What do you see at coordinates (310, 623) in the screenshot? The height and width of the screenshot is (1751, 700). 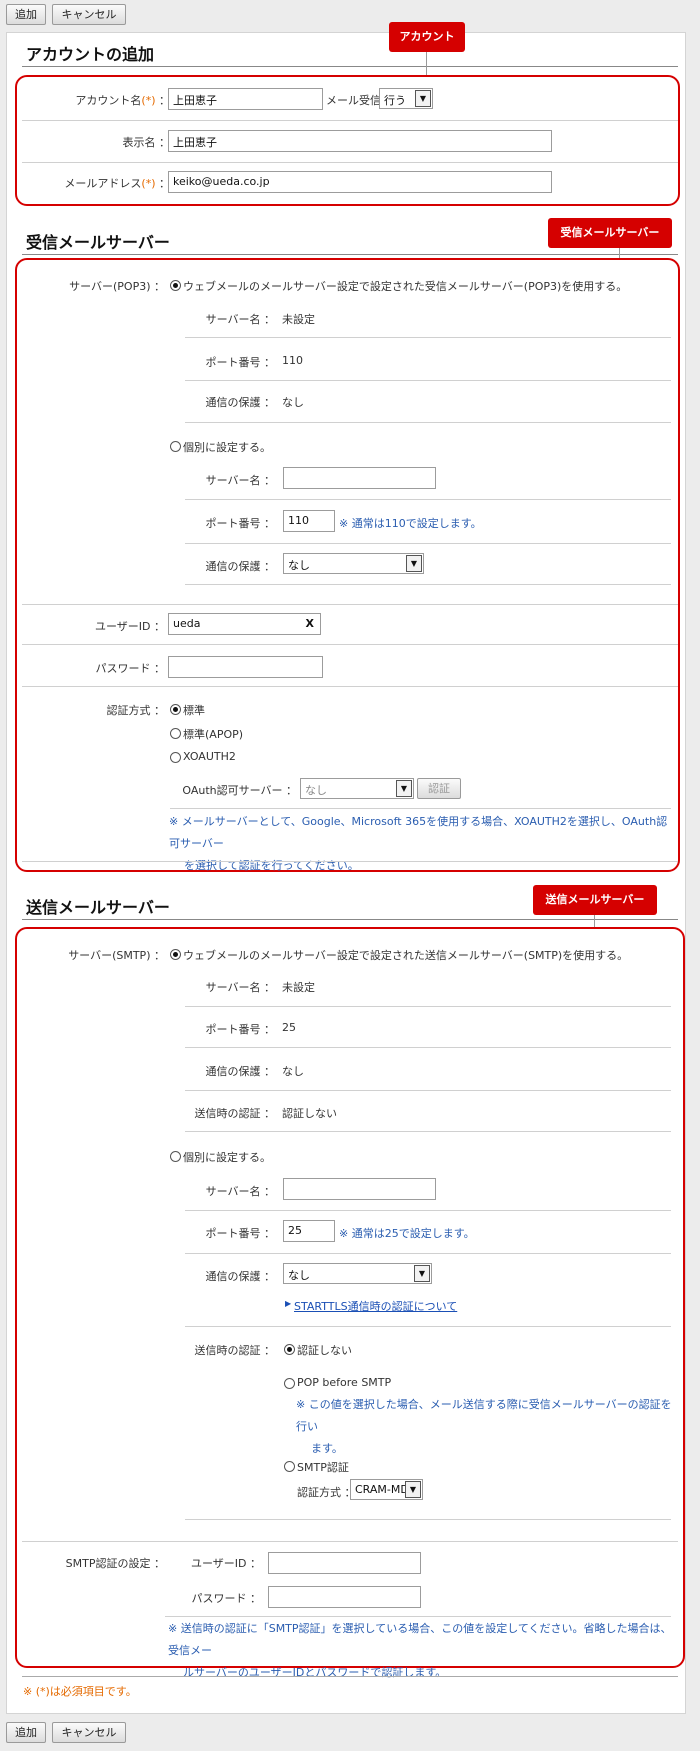 I see `clear-icon: X` at bounding box center [310, 623].